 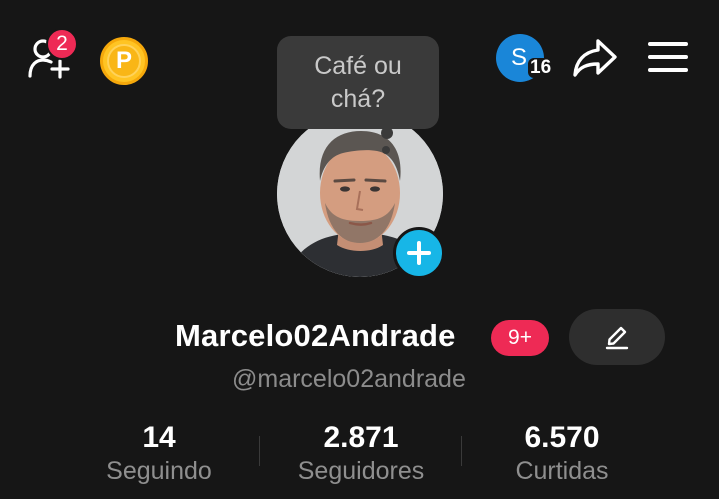 I want to click on menu-button, so click(x=668, y=58).